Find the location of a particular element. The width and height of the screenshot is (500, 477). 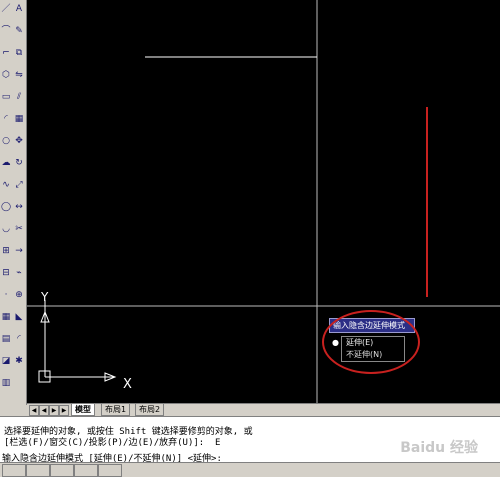

chamfer-icon: ◣ is located at coordinates (19, 317).